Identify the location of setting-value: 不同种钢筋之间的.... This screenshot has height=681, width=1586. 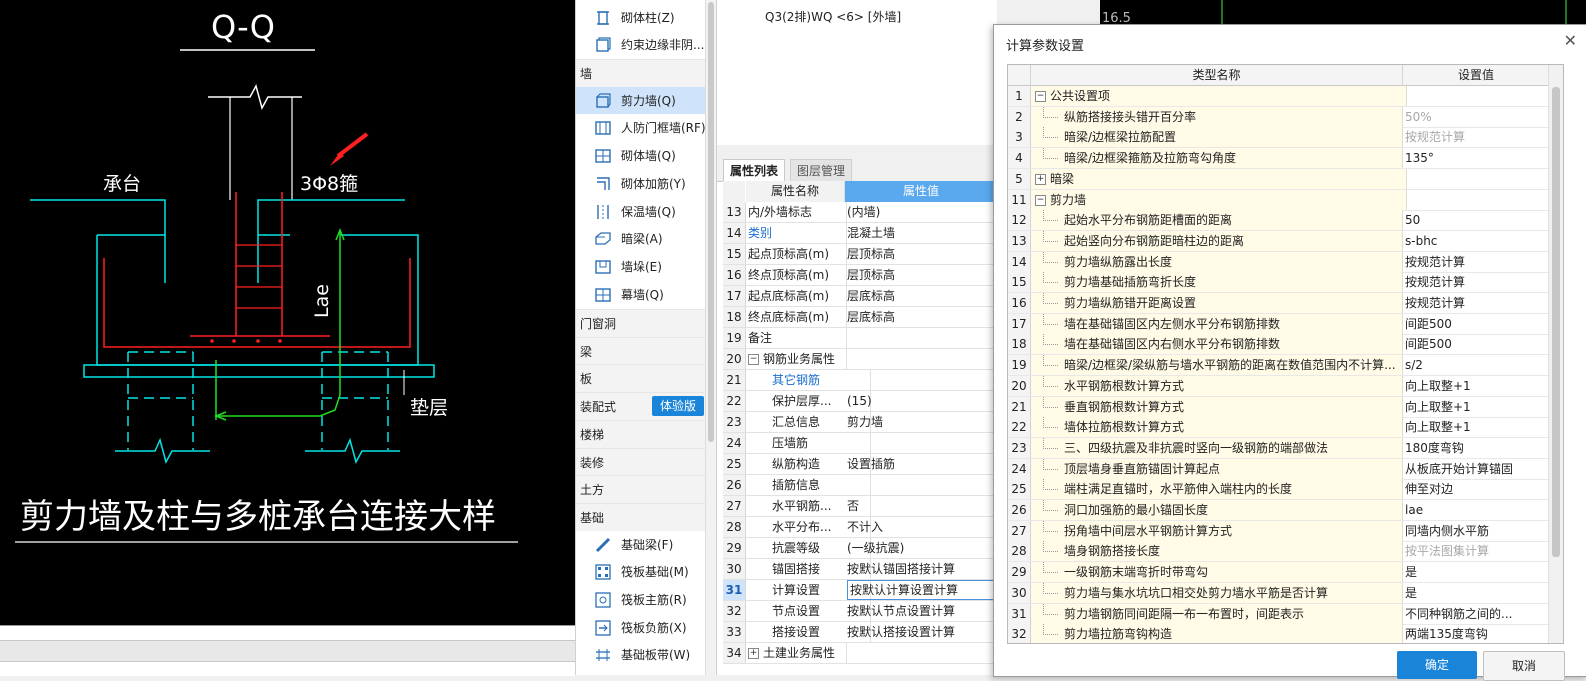
(1463, 614).